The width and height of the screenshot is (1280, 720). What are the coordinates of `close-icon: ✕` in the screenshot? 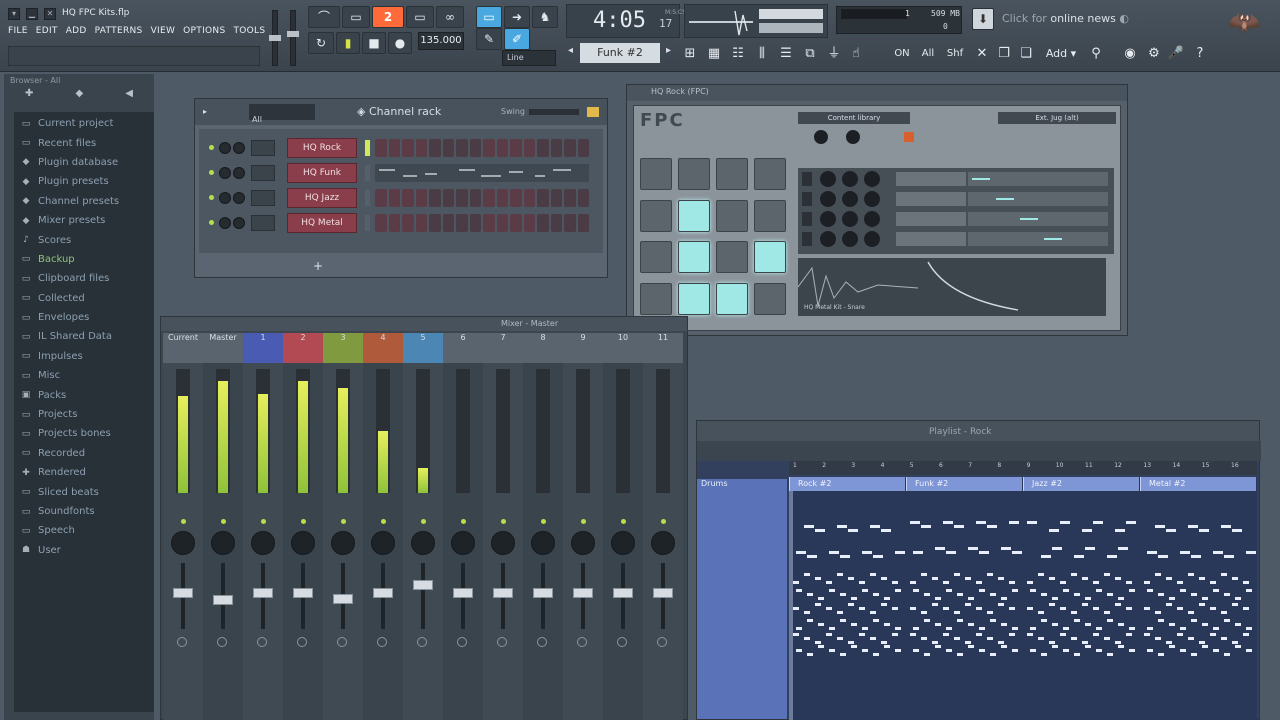 It's located at (50, 14).